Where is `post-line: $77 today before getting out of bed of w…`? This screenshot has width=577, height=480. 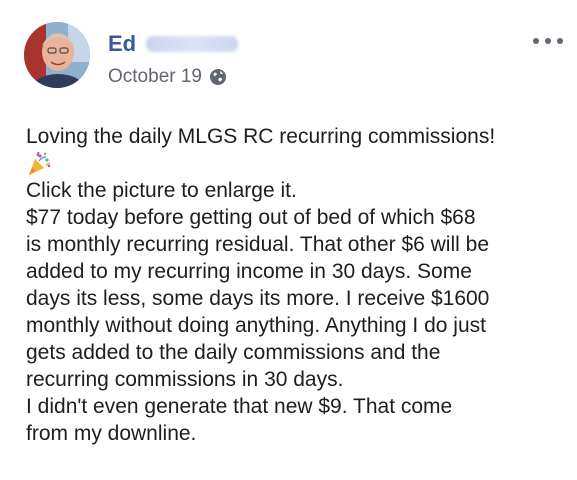
post-line: $77 today before getting out of bed of w… is located at coordinates (251, 217).